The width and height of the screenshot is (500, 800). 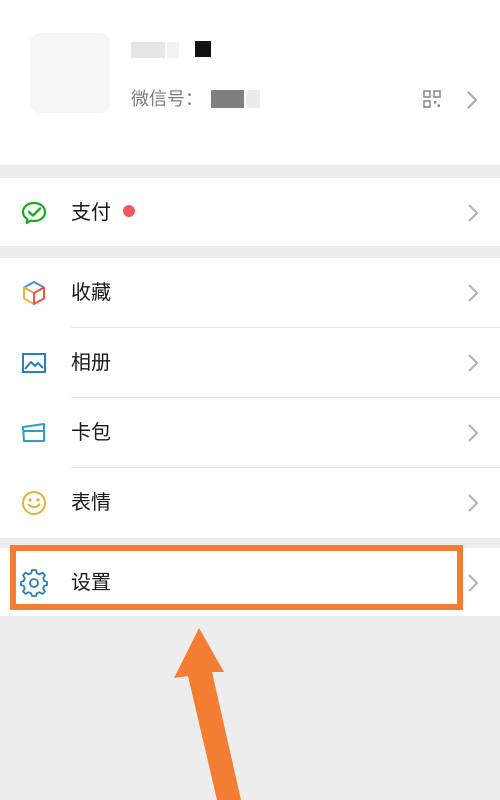 I want to click on menu-label-album: 相册, so click(x=91, y=362).